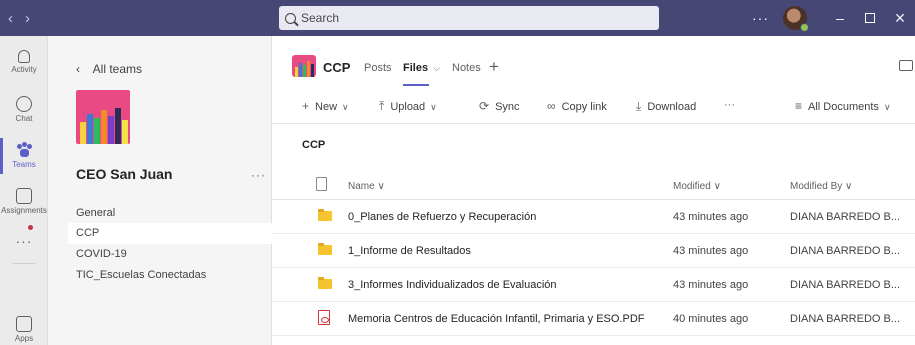 The height and width of the screenshot is (345, 915). I want to click on sync-button: ⟳ Sync, so click(499, 106).